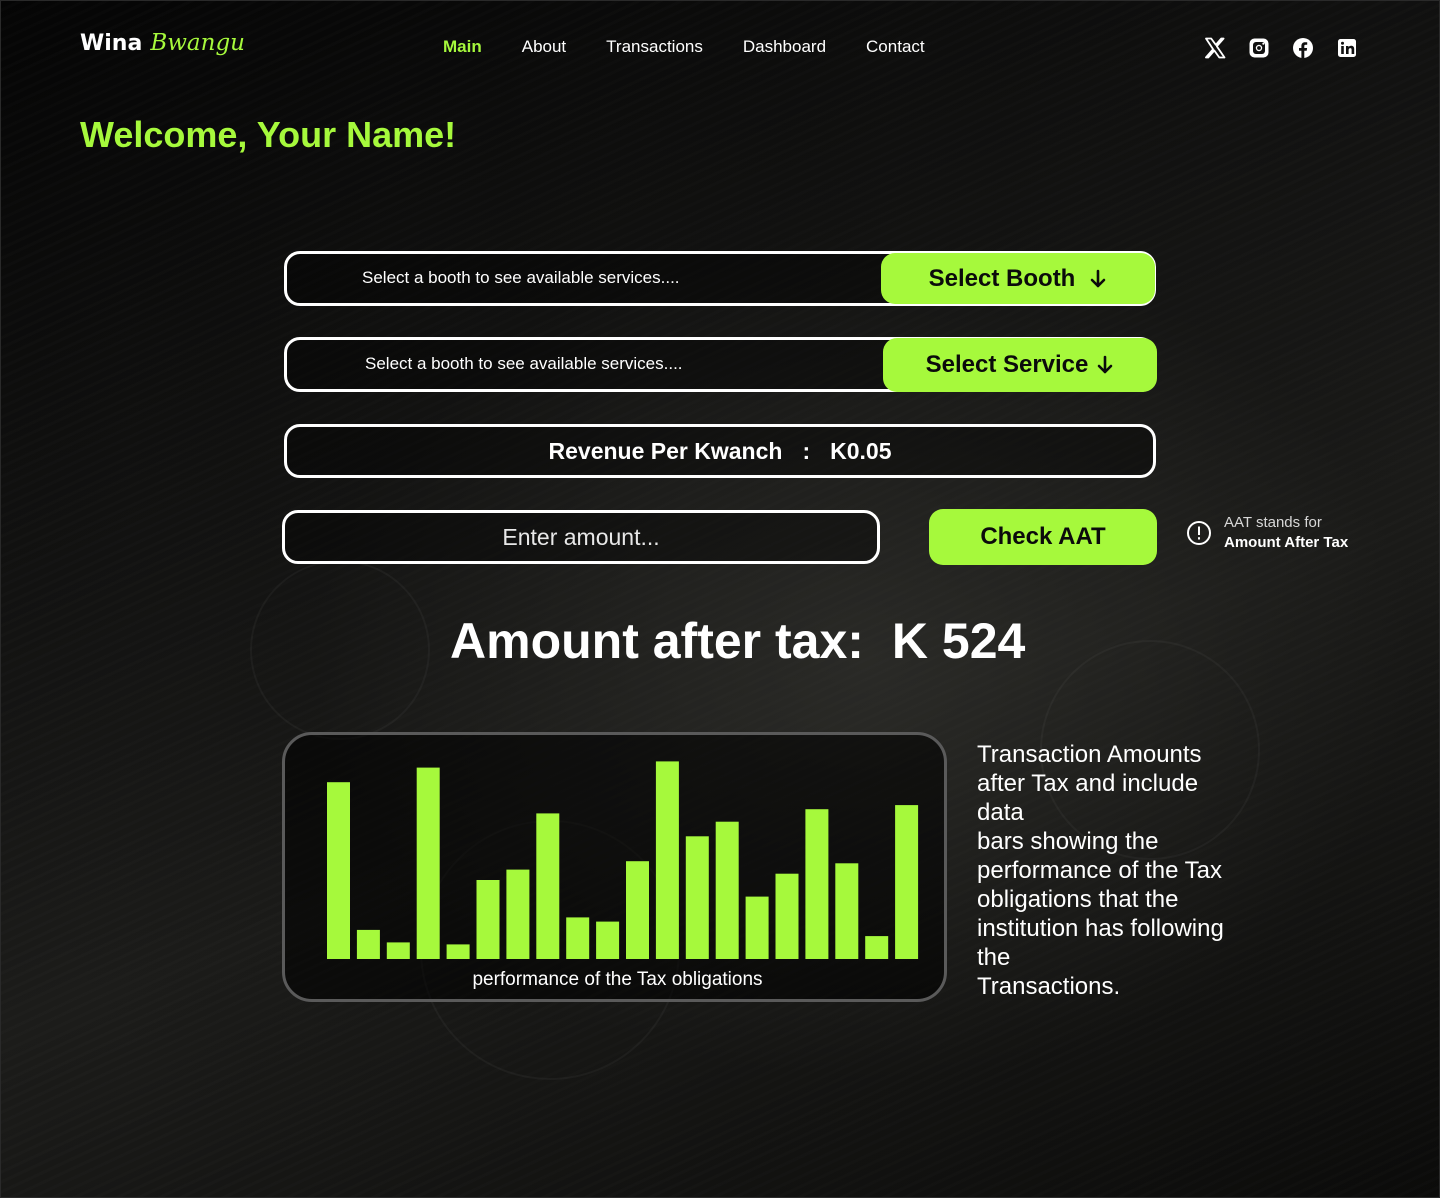 This screenshot has height=1198, width=1440. What do you see at coordinates (1049, 986) in the screenshot?
I see `description-line: Transactions.` at bounding box center [1049, 986].